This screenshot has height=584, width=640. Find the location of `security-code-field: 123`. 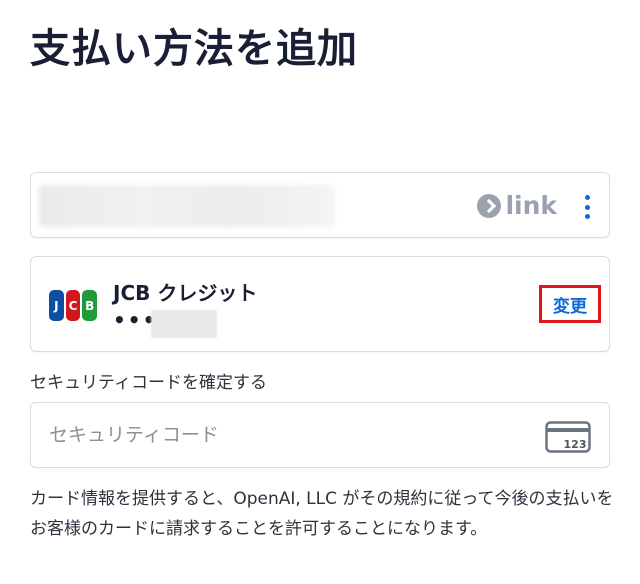

security-code-field: 123 is located at coordinates (320, 435).